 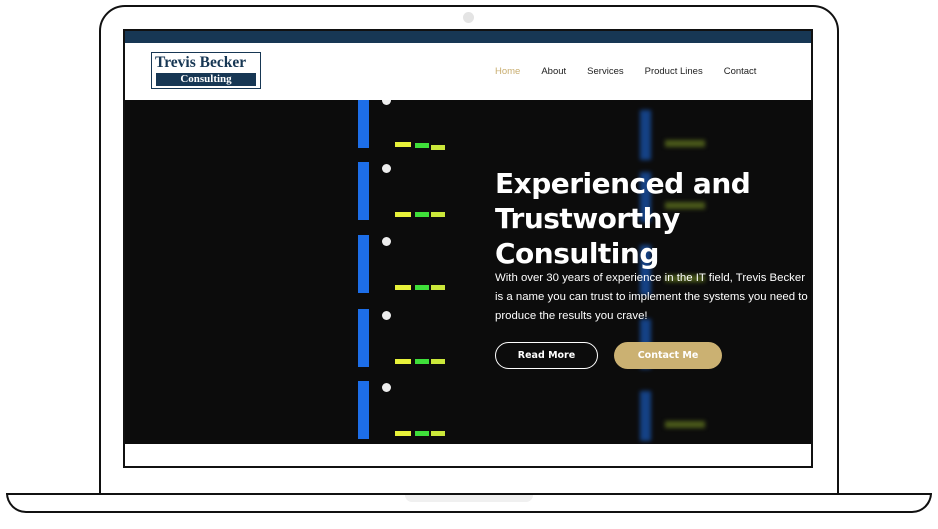 I want to click on nav-services: Services, so click(x=605, y=71).